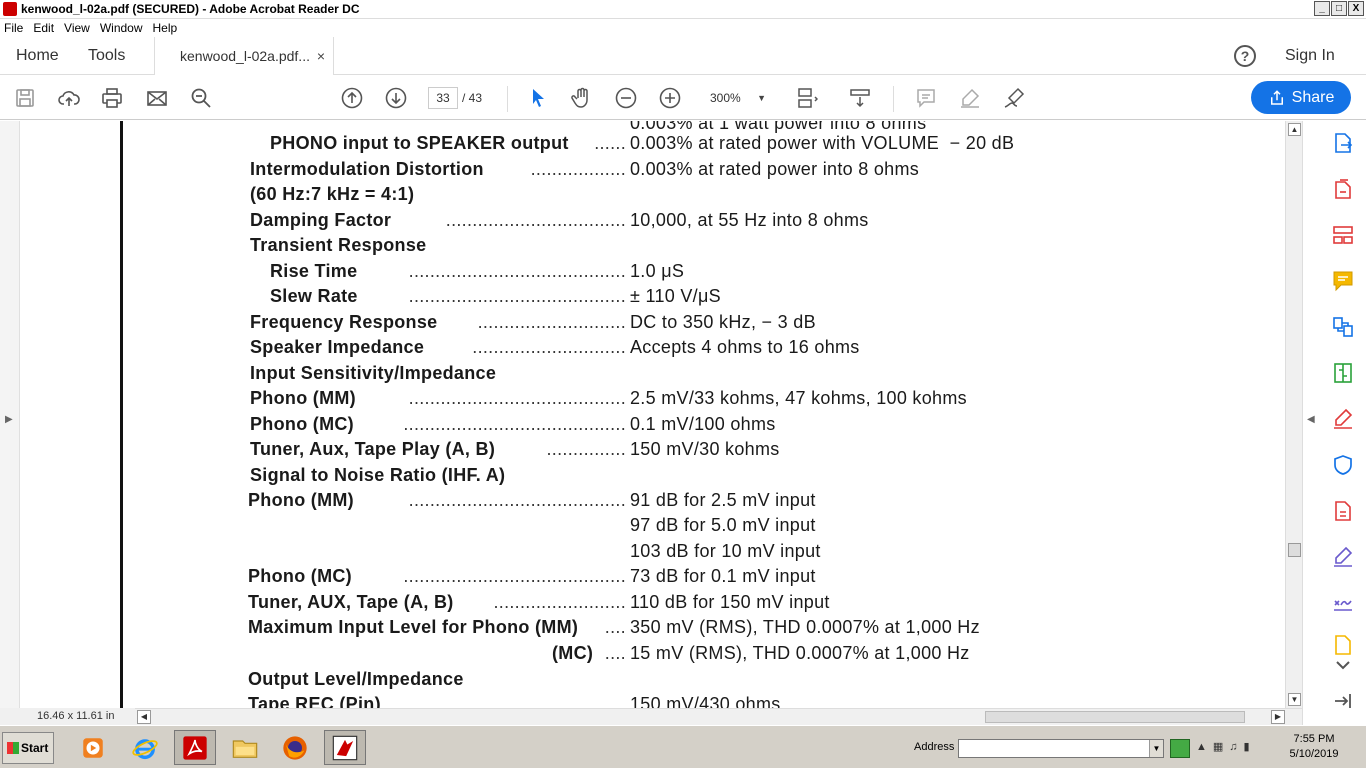 The height and width of the screenshot is (768, 1366). I want to click on highlight-pen-icon, so click(970, 98).